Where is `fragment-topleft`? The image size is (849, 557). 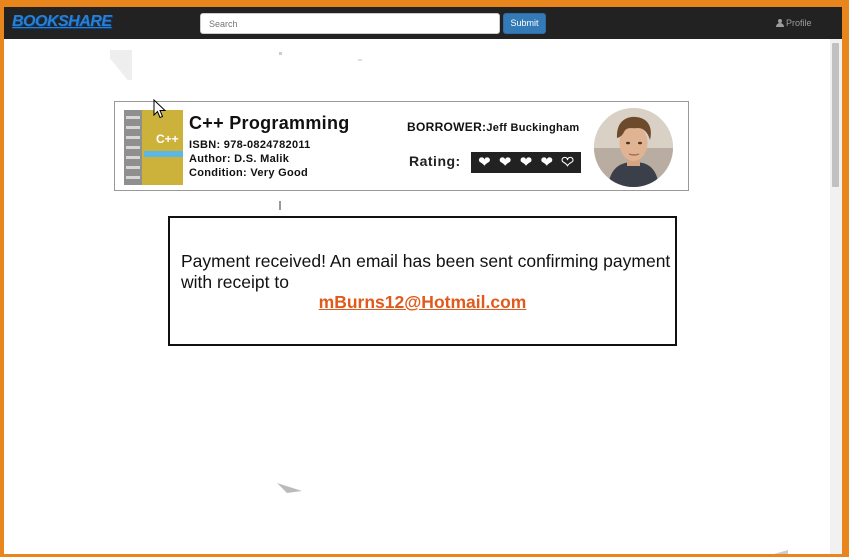
fragment-topleft is located at coordinates (121, 65).